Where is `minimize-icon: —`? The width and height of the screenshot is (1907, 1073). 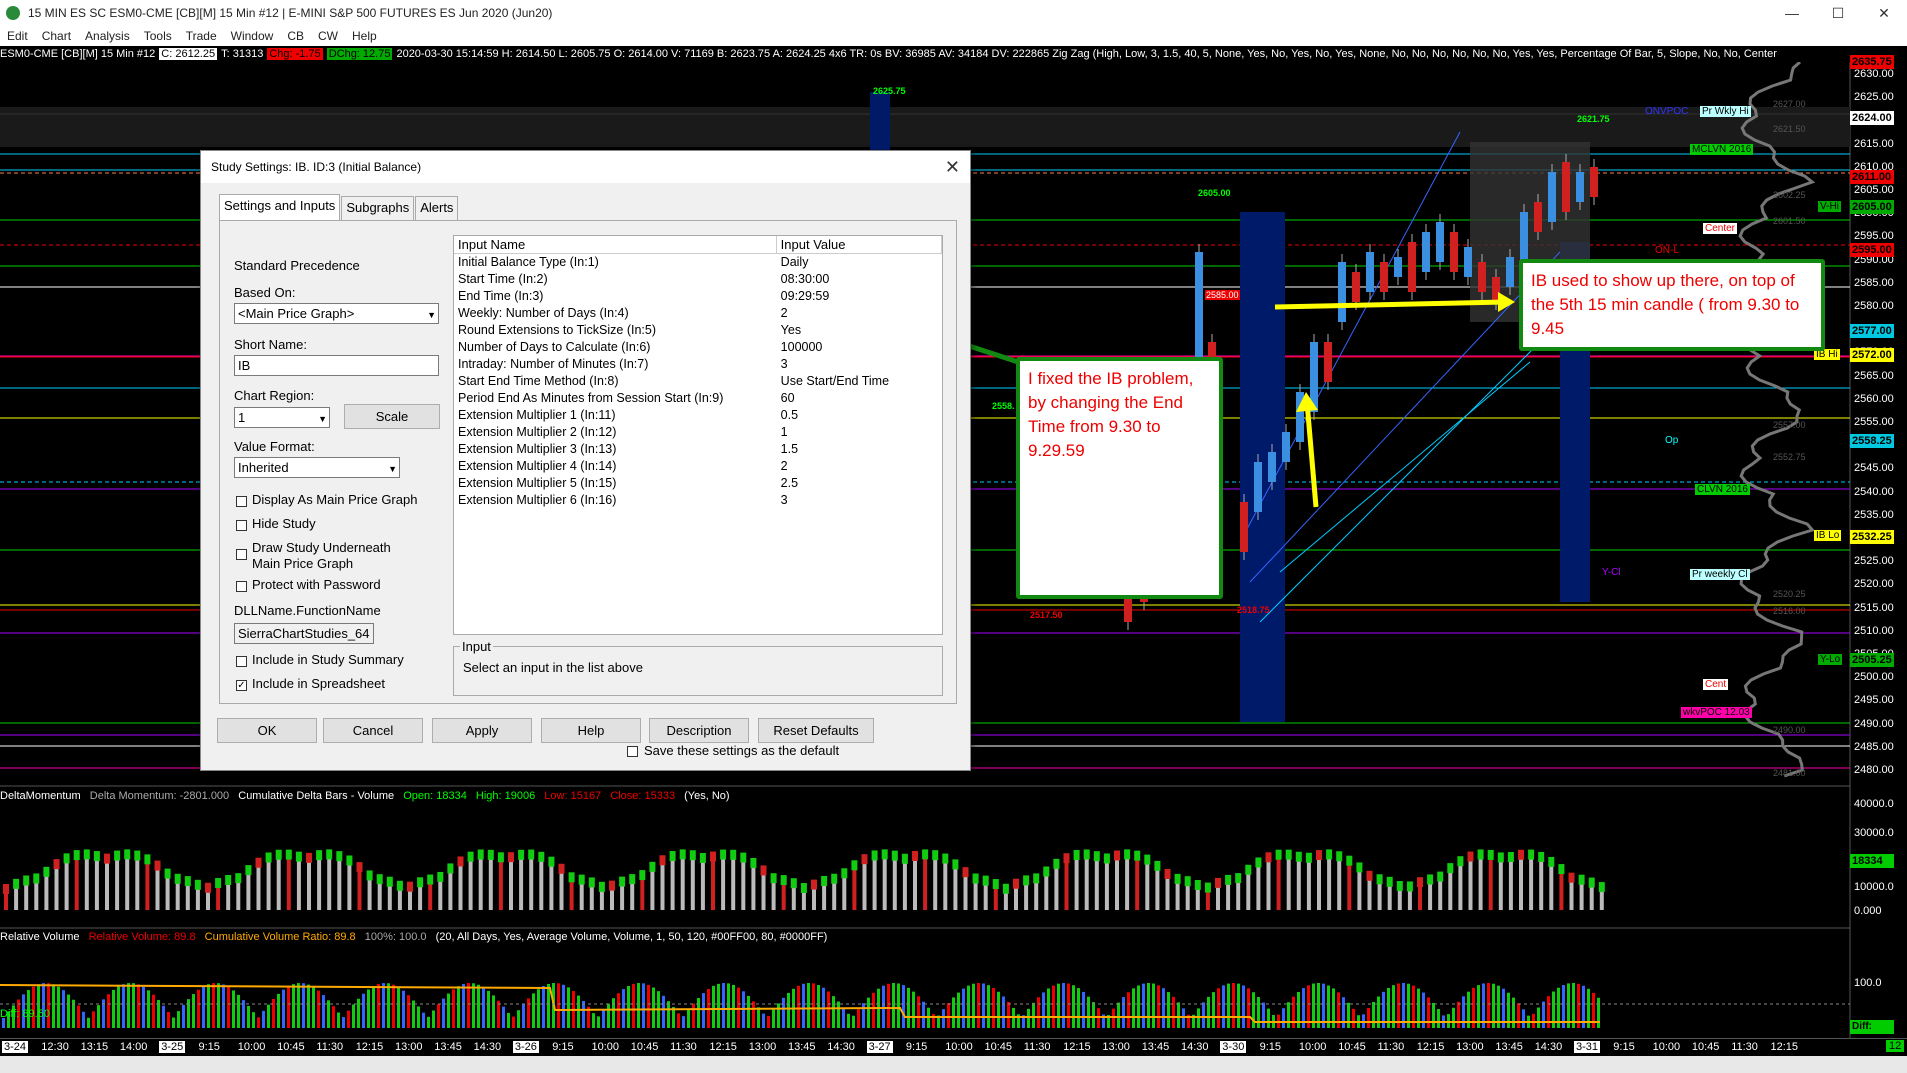
minimize-icon: — is located at coordinates (1792, 13).